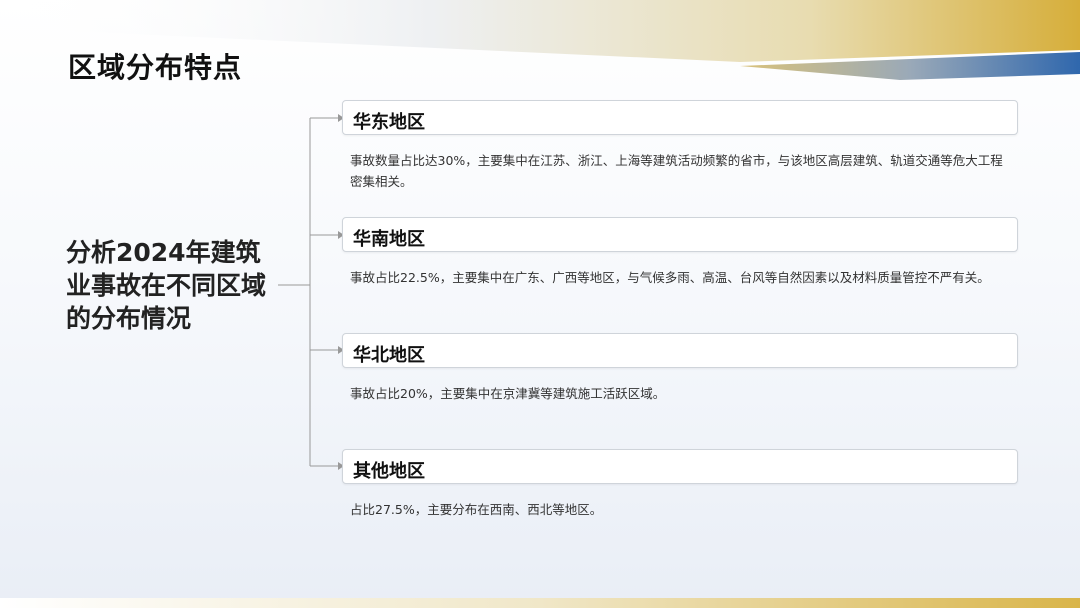  What do you see at coordinates (680, 117) in the screenshot?
I see `region-header-east: 华东地区` at bounding box center [680, 117].